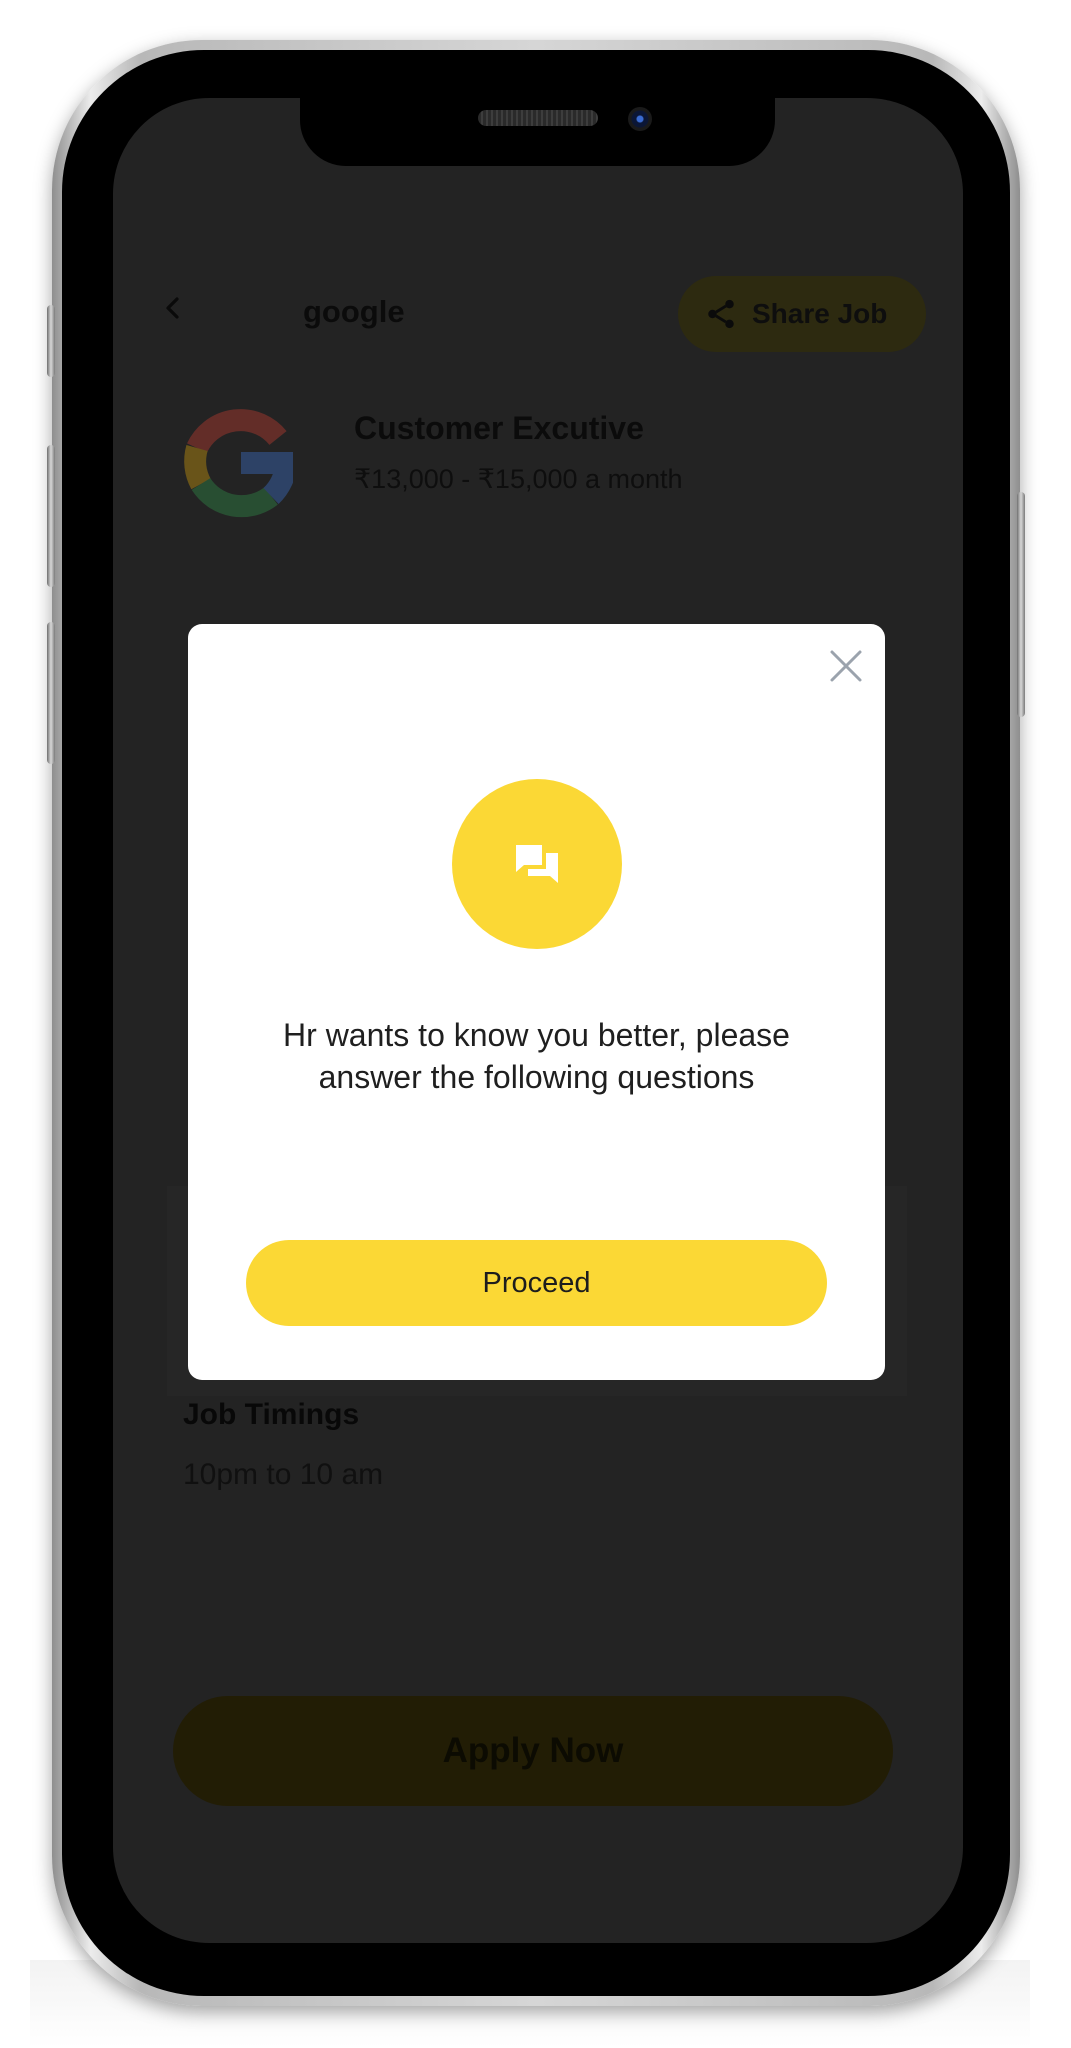  I want to click on job-timings-label: Job Timings, so click(271, 1414).